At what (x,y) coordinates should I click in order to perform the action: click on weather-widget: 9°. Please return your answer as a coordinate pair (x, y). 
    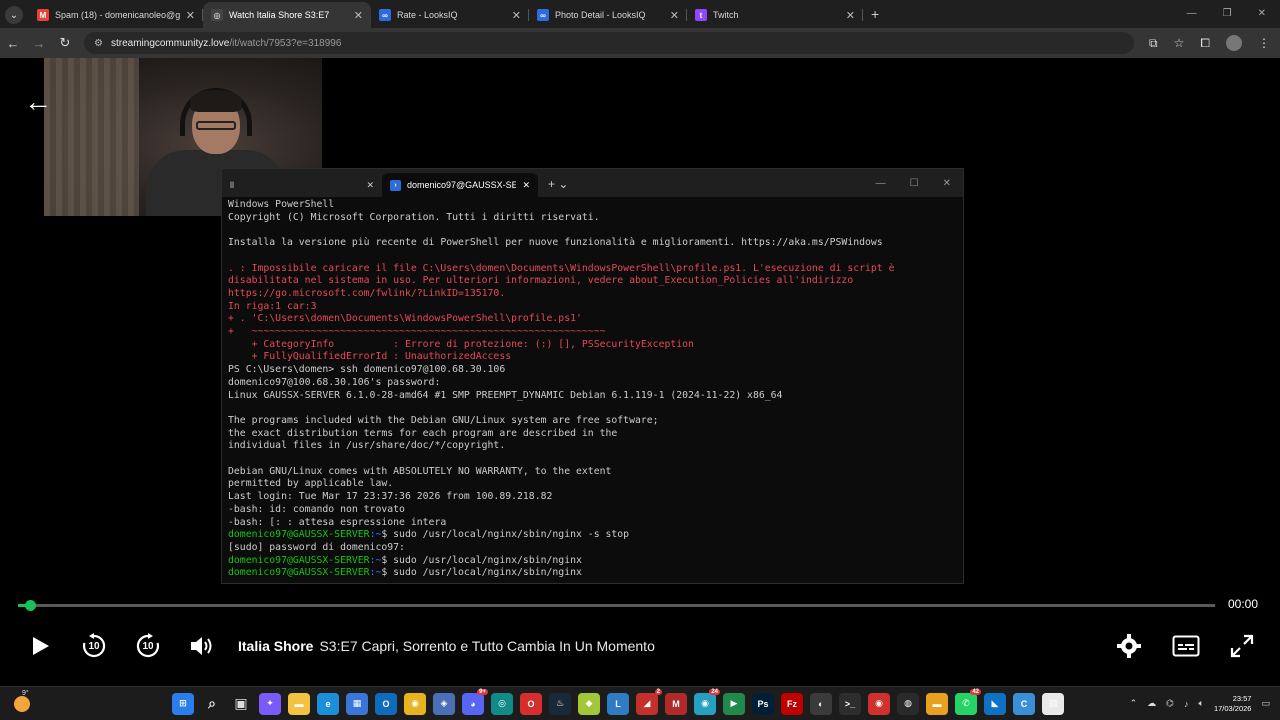
    Looking at the image, I should click on (22, 701).